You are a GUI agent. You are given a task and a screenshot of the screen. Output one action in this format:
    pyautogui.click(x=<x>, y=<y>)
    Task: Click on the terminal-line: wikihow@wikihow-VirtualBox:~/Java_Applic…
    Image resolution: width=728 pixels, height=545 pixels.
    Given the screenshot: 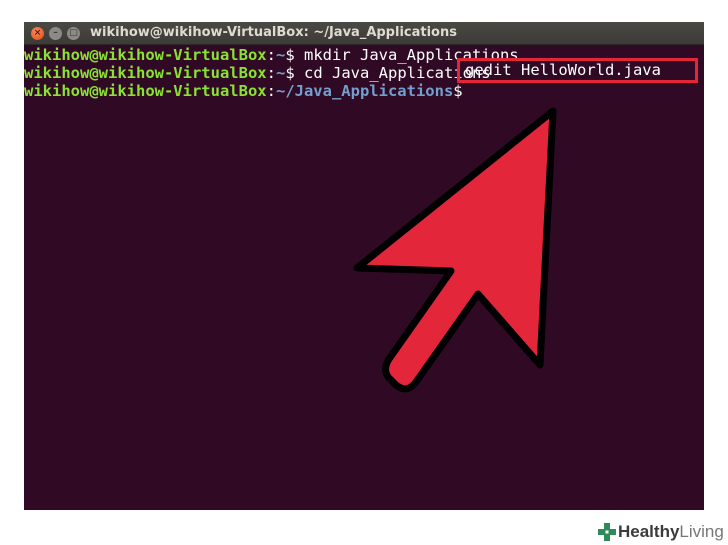 What is the action you would take?
    pyautogui.click(x=248, y=91)
    